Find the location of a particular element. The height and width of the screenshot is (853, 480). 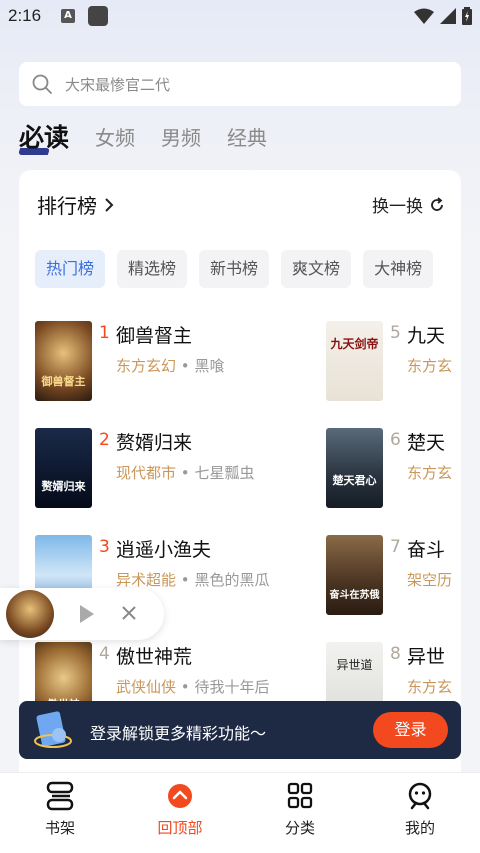

rank-number: 3 is located at coordinates (104, 547).